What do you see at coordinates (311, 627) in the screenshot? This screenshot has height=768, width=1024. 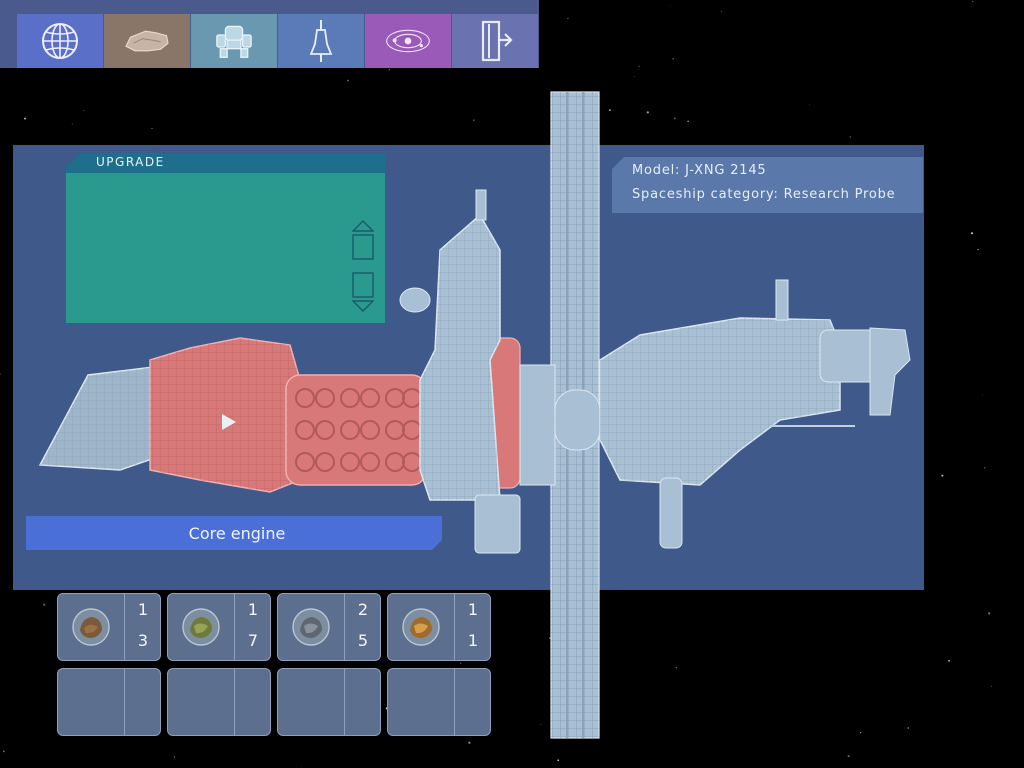 I see `gray-mineral-icon` at bounding box center [311, 627].